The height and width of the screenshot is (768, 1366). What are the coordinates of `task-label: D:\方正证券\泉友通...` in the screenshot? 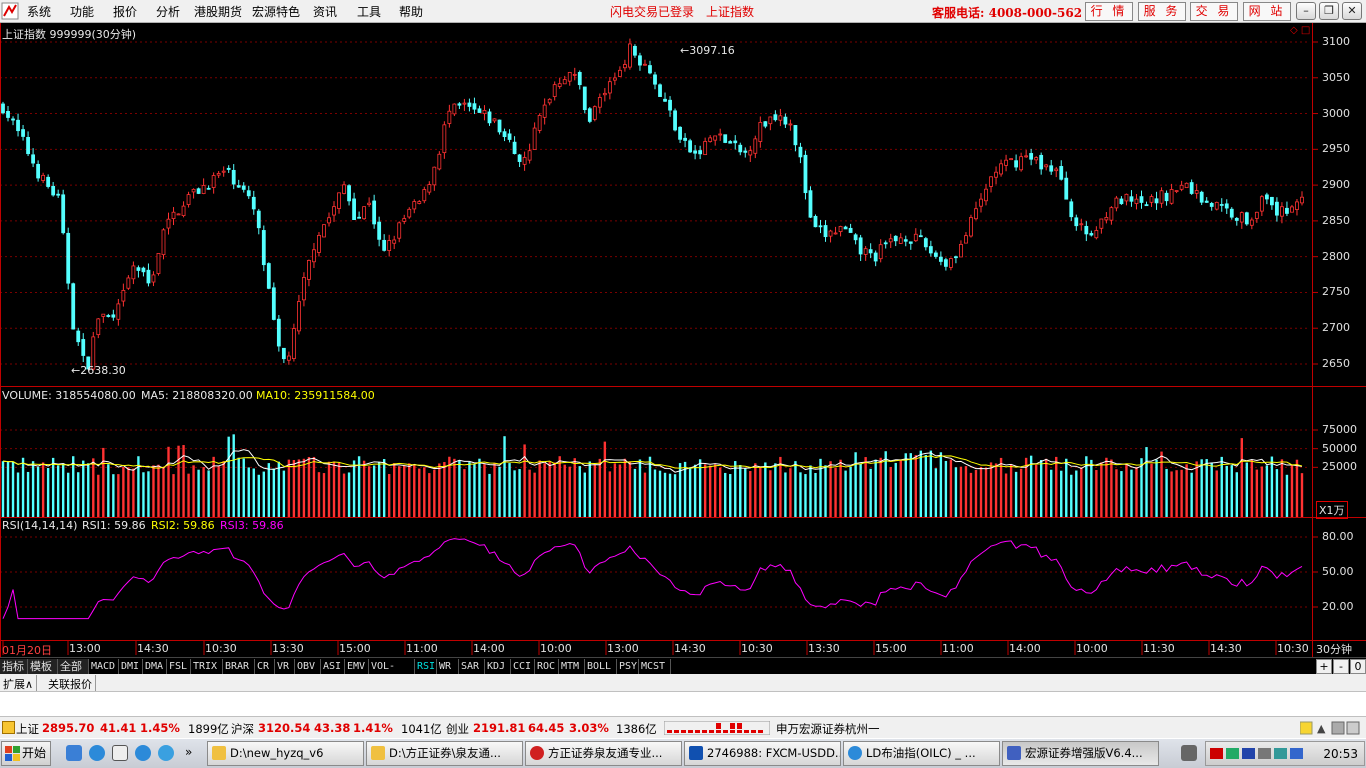 It's located at (445, 753).